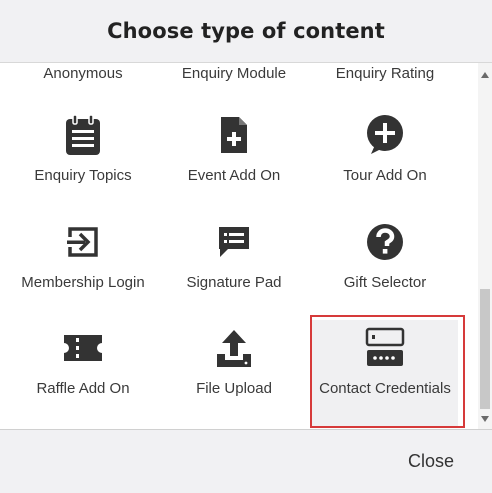 This screenshot has height=493, width=492. Describe the element at coordinates (83, 242) in the screenshot. I see `sign-in-icon` at that location.